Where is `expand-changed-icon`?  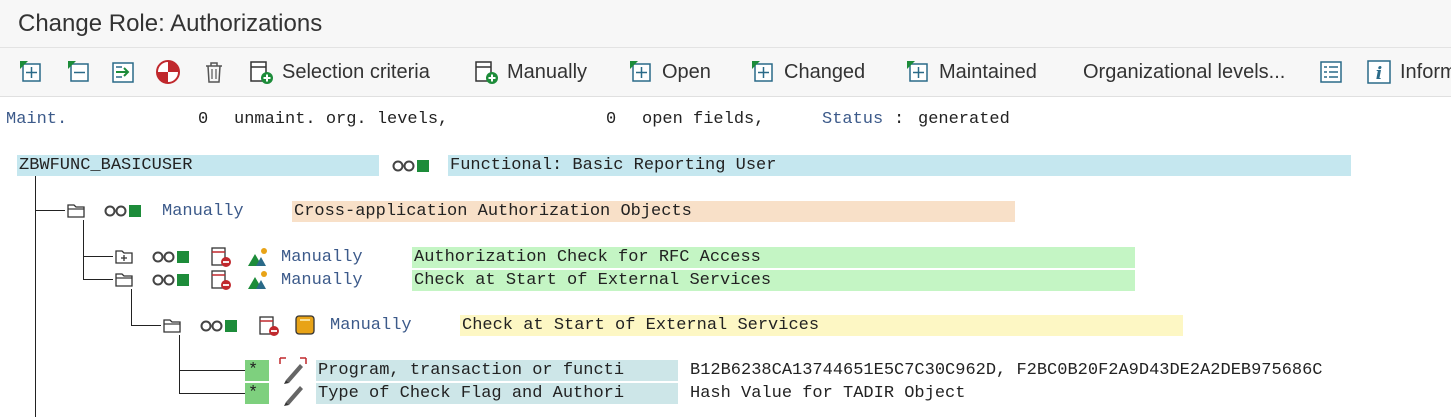 expand-changed-icon is located at coordinates (762, 71).